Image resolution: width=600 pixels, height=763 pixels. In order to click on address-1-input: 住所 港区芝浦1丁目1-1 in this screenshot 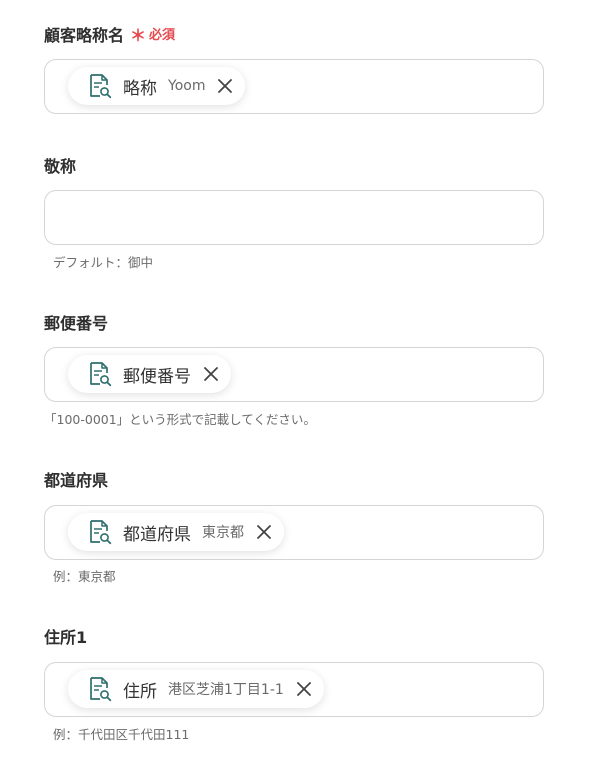, I will do `click(294, 689)`.